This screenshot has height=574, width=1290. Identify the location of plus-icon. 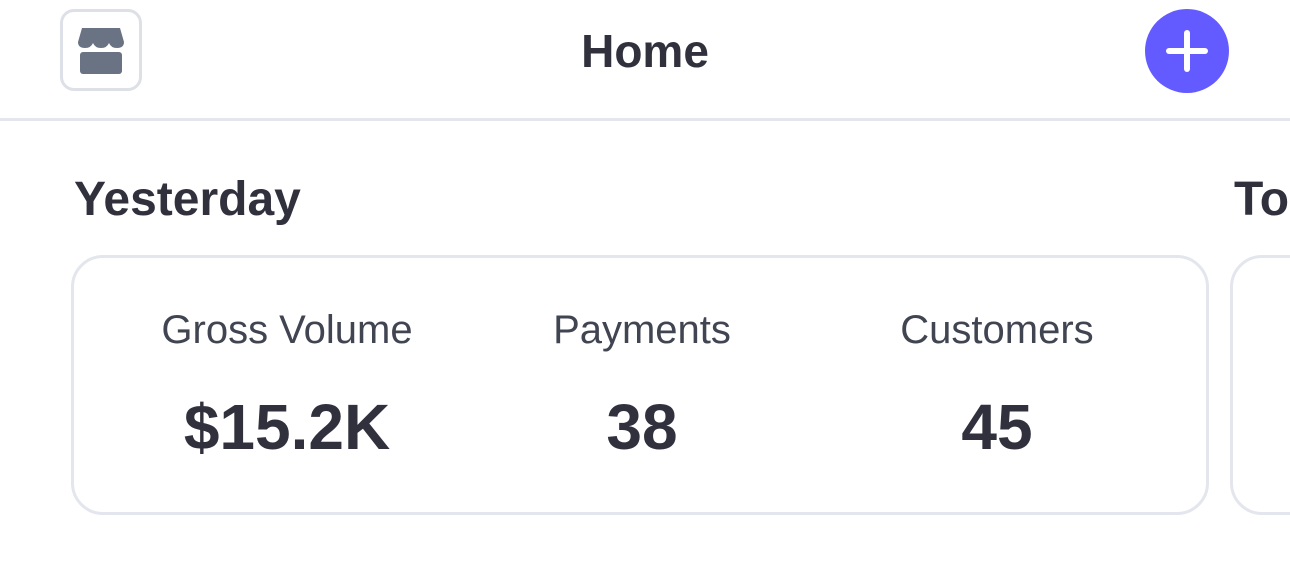
(1187, 51).